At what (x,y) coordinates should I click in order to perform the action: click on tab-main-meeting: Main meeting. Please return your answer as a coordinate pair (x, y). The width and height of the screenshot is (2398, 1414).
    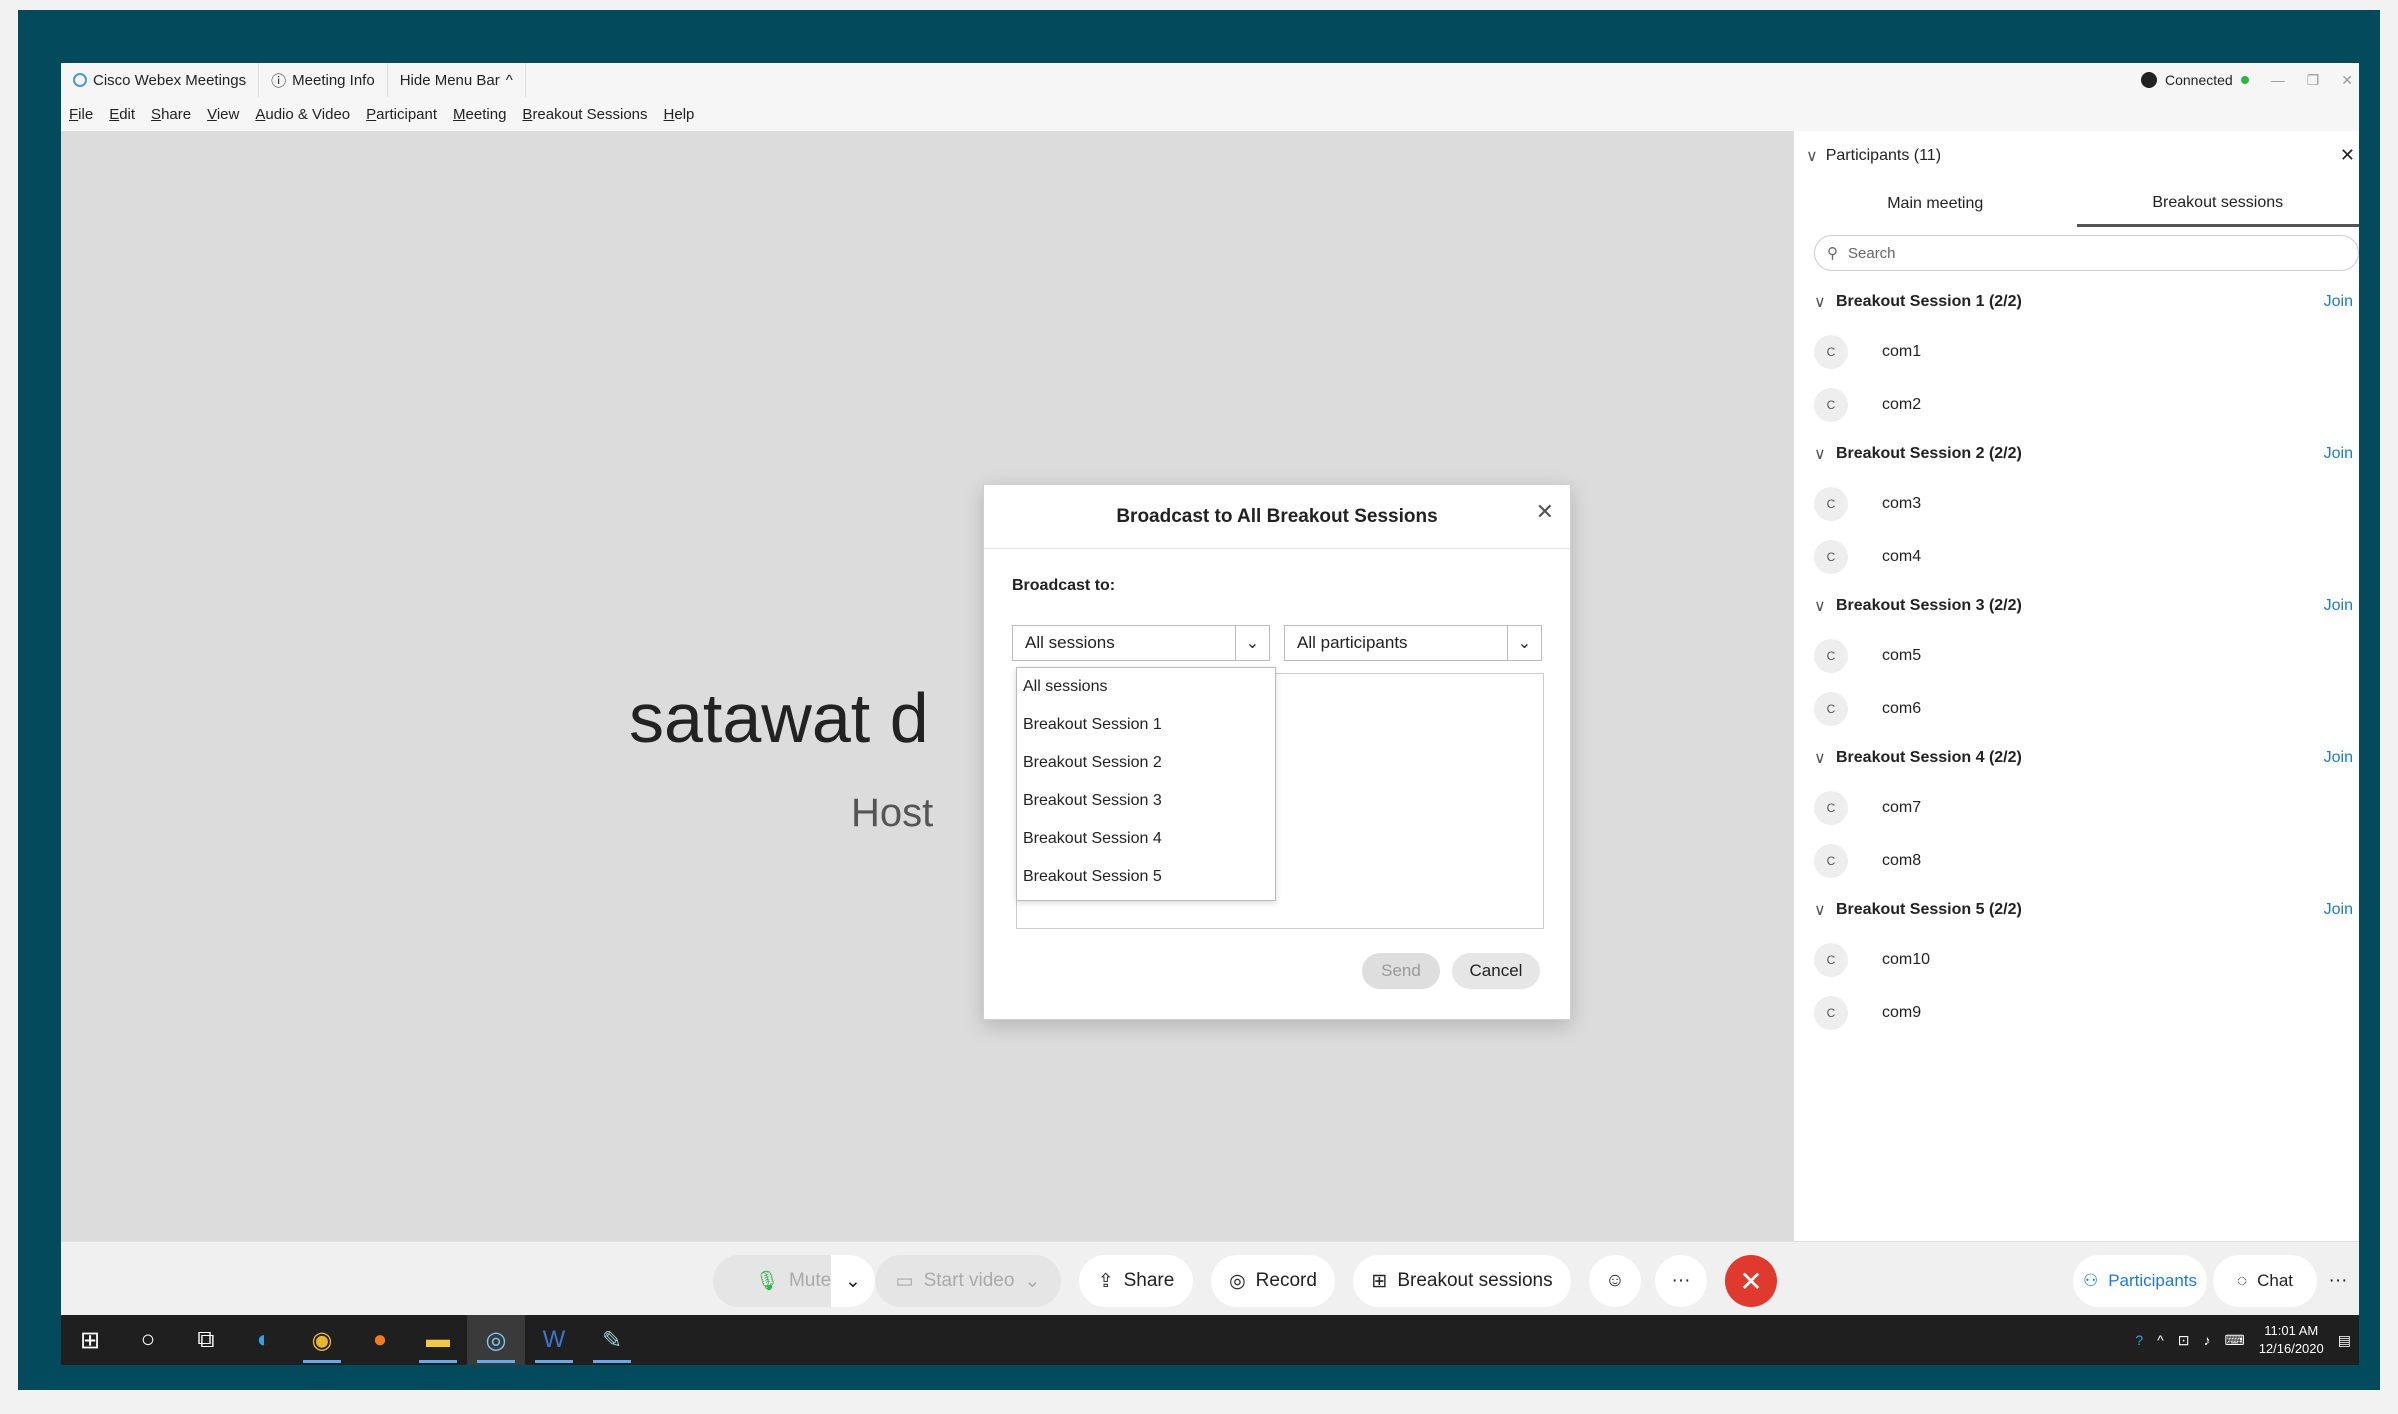
    Looking at the image, I should click on (1935, 204).